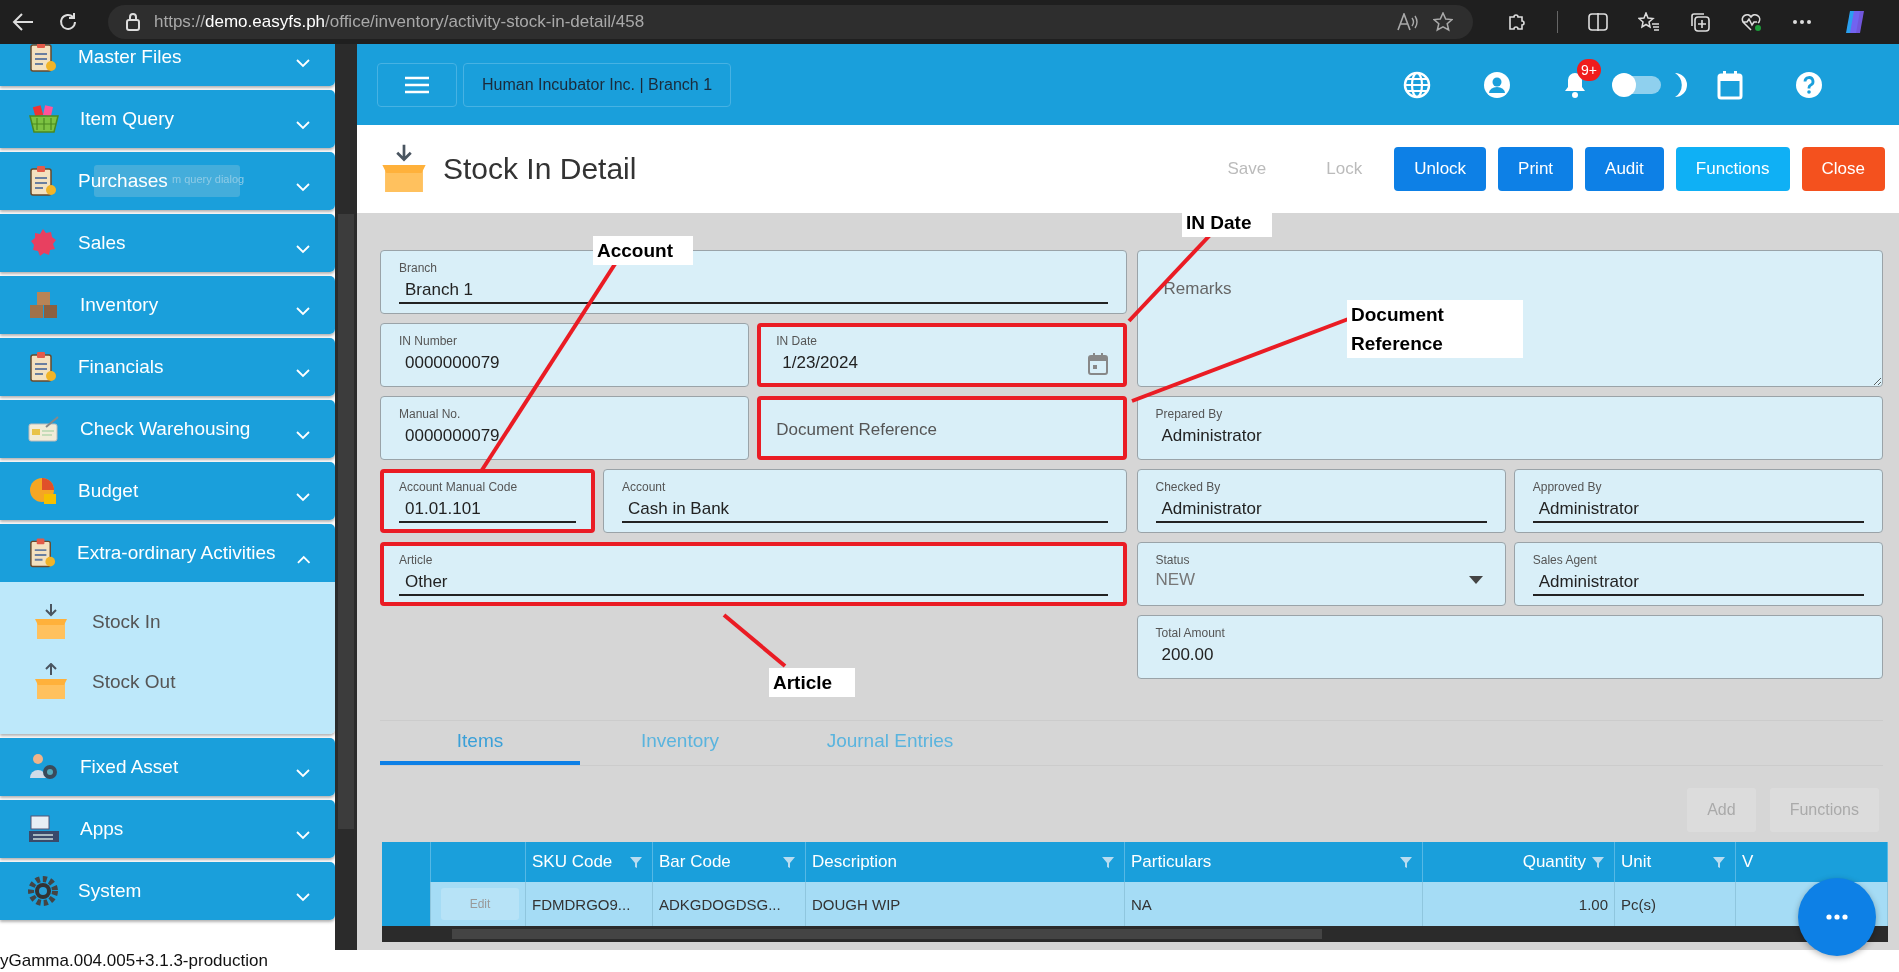  I want to click on split-screen-icon, so click(1598, 22).